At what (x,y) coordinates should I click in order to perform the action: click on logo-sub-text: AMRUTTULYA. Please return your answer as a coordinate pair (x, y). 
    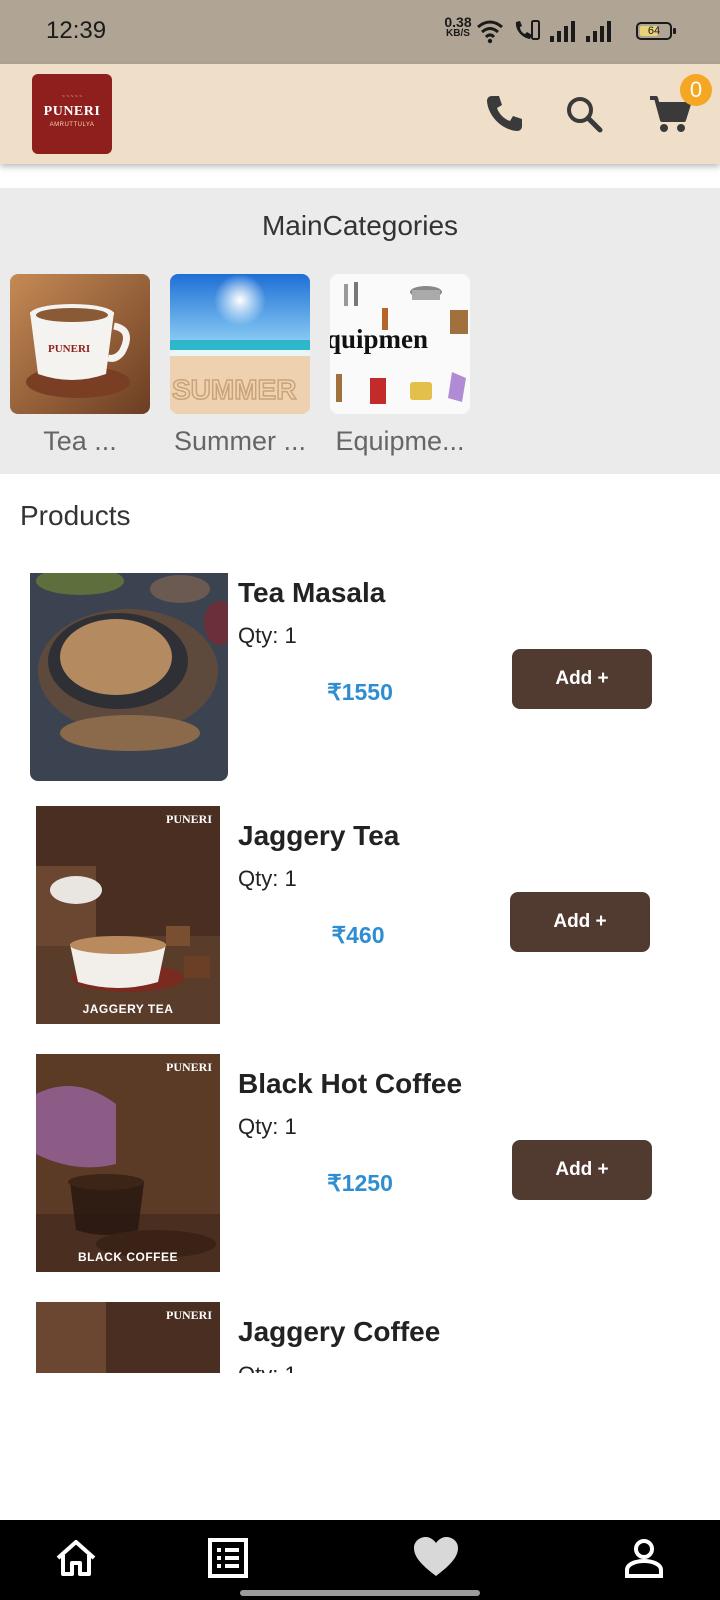
    Looking at the image, I should click on (72, 125).